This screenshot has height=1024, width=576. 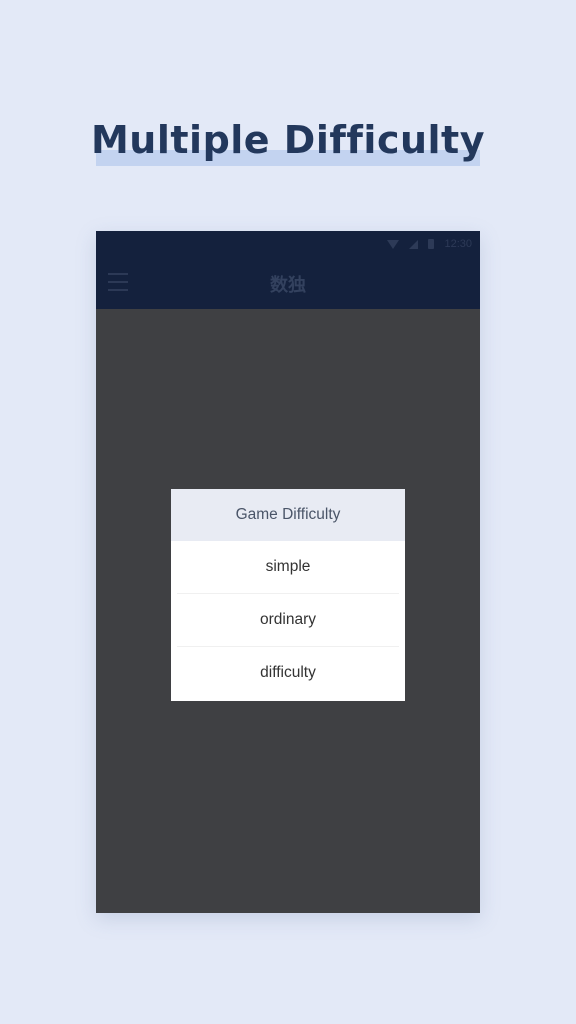 I want to click on app-title: 数独, so click(x=288, y=285).